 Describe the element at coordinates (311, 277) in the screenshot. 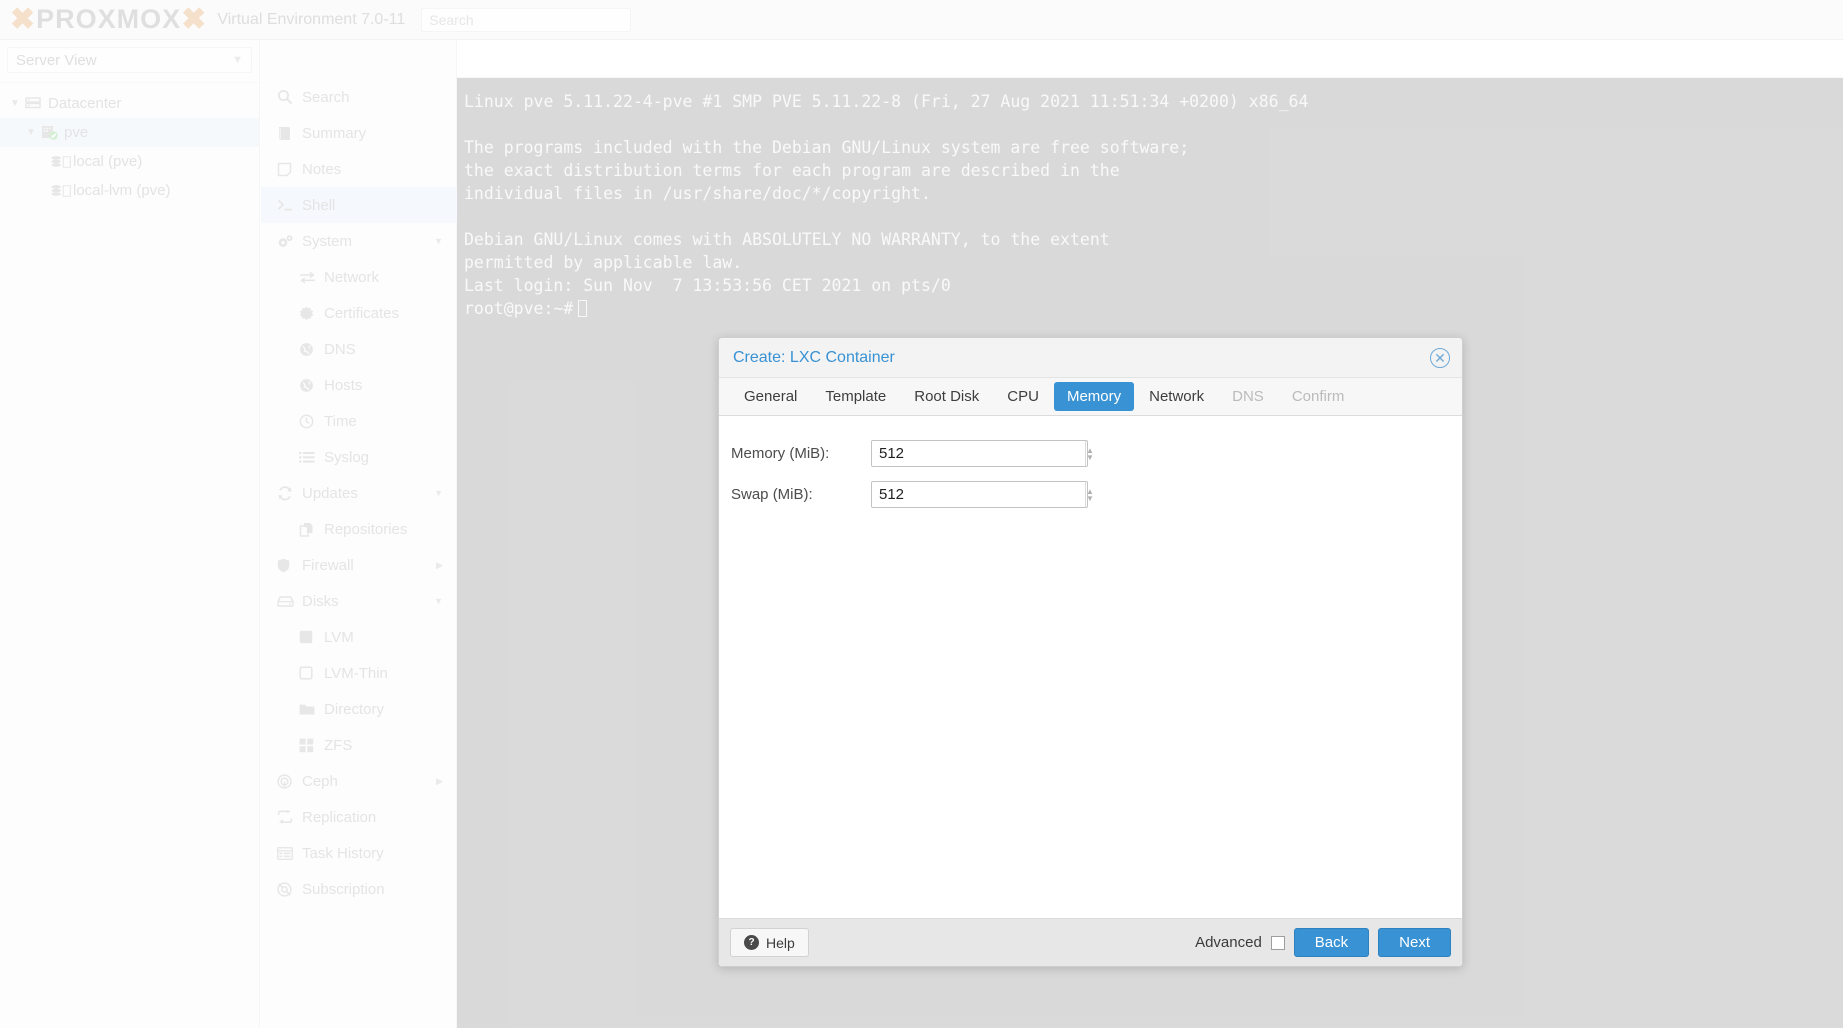

I see `network-icon` at that location.